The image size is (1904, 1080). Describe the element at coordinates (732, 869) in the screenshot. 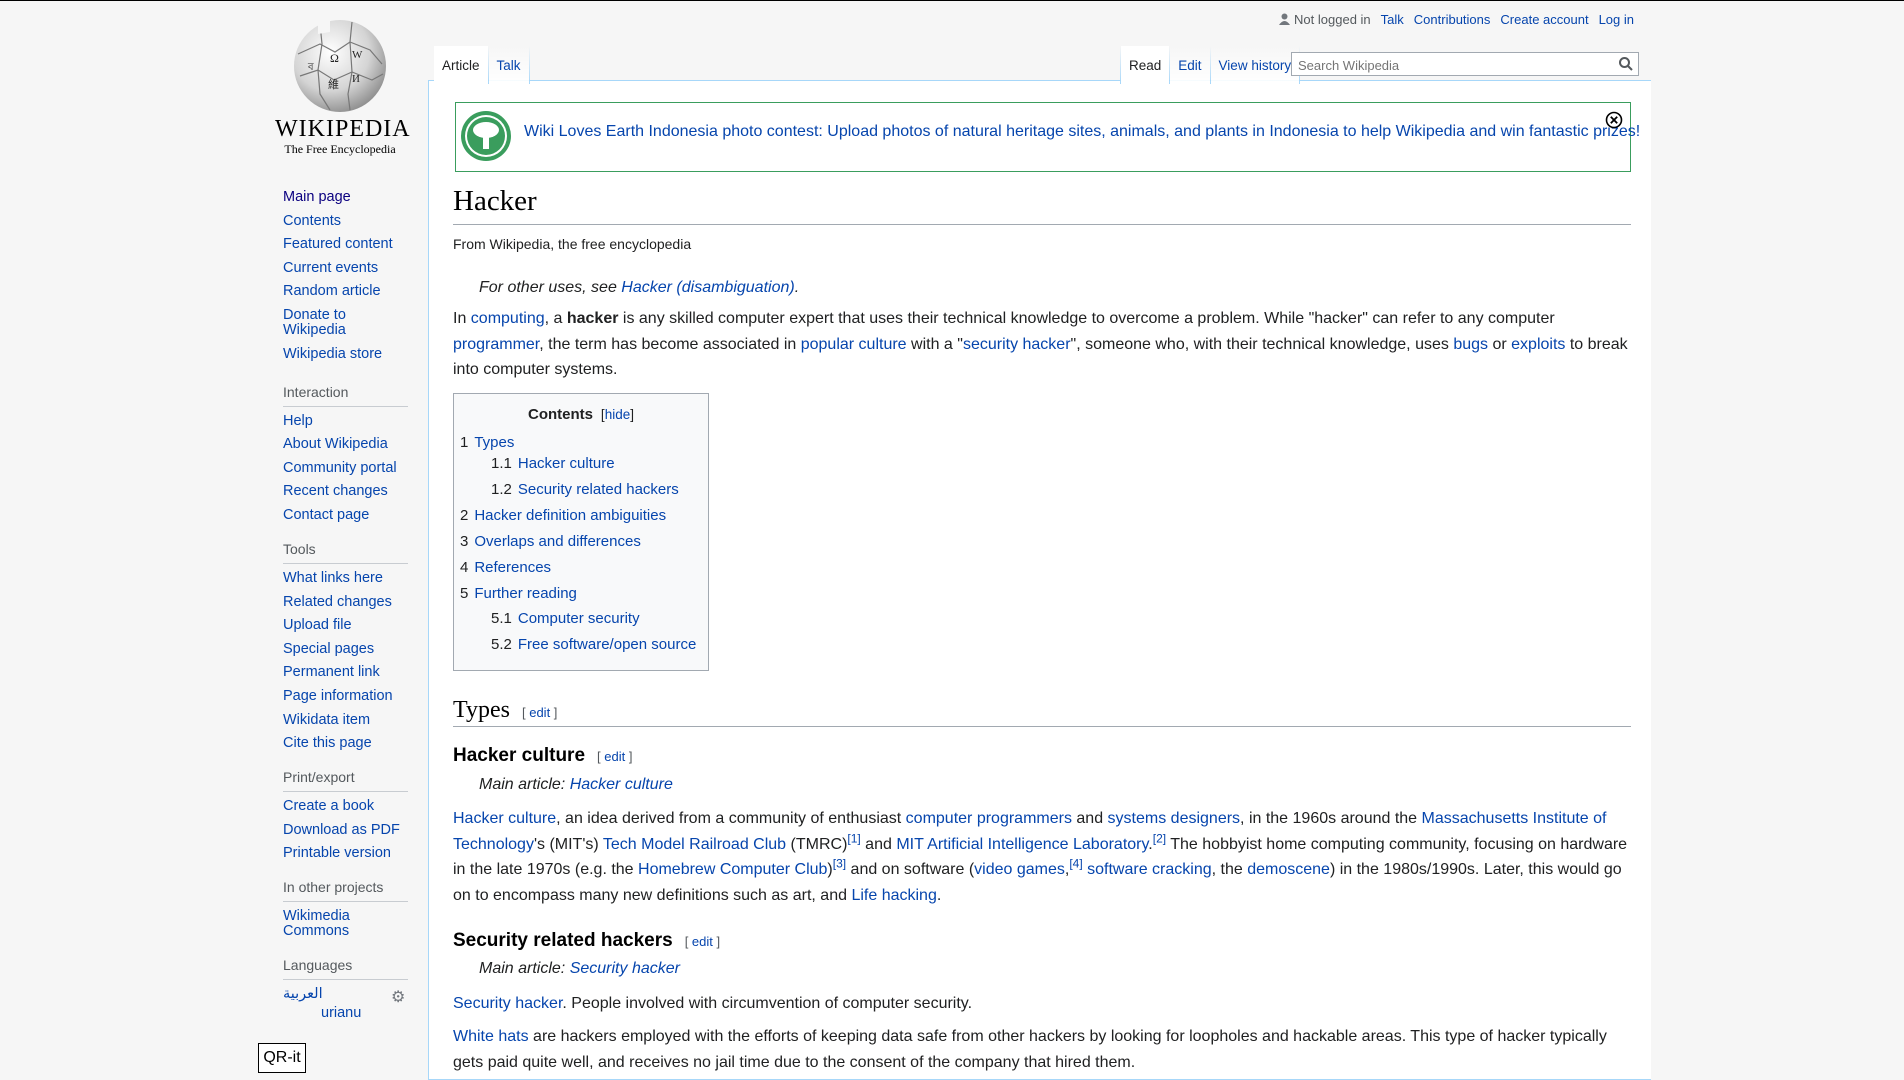

I see `link-homebrew-computer-club: Homebrew Computer Club` at that location.